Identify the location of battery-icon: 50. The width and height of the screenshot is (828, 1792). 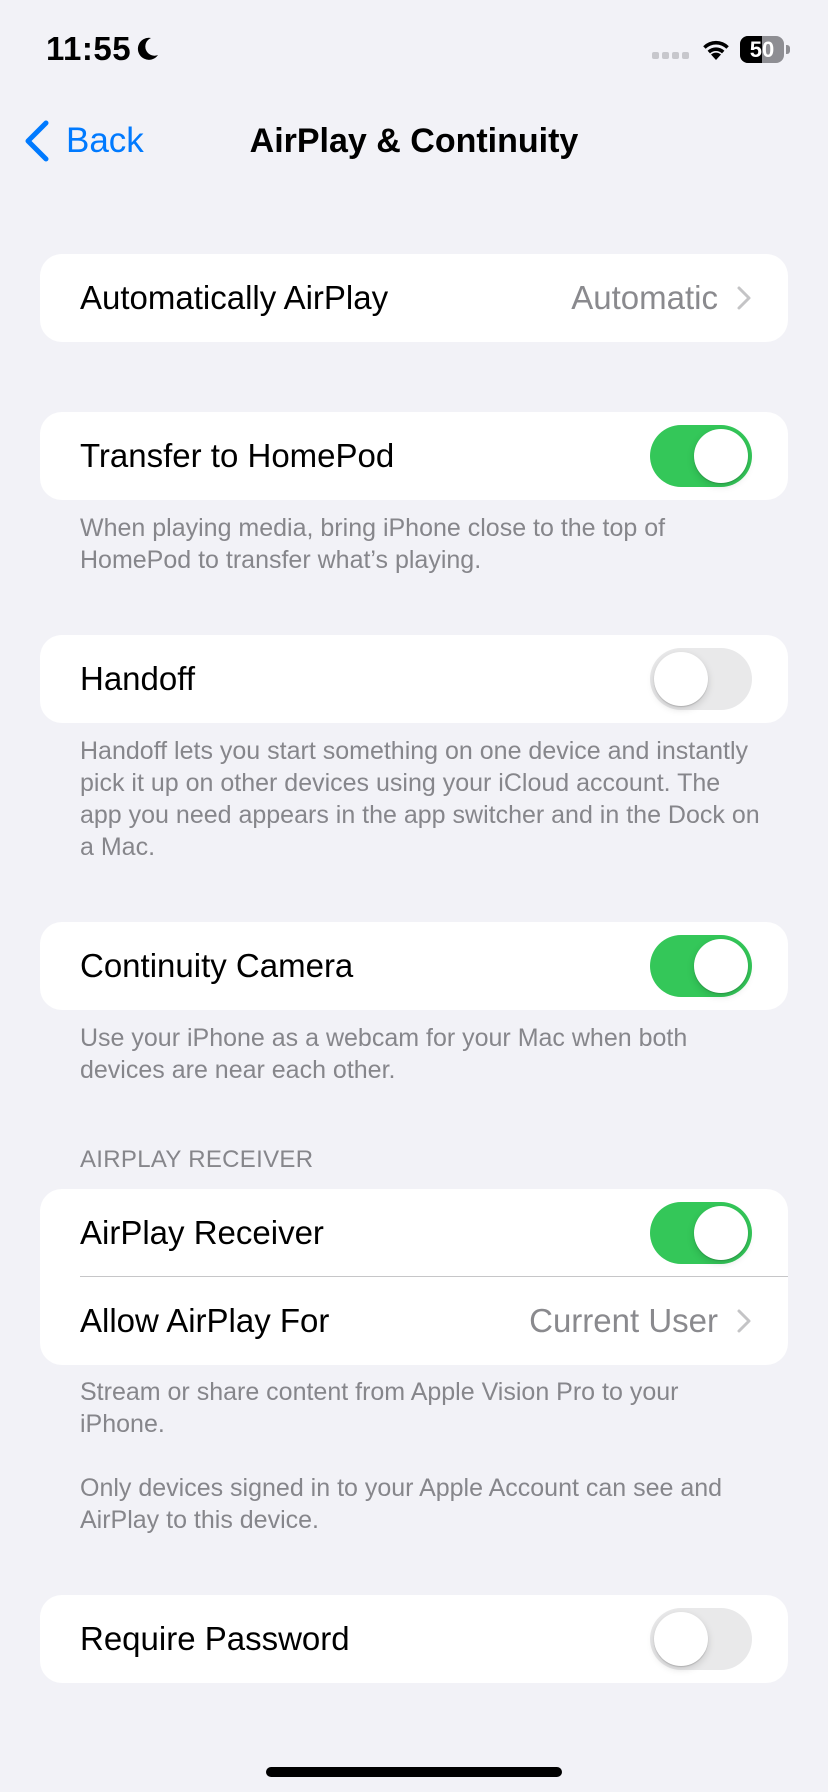
(765, 49).